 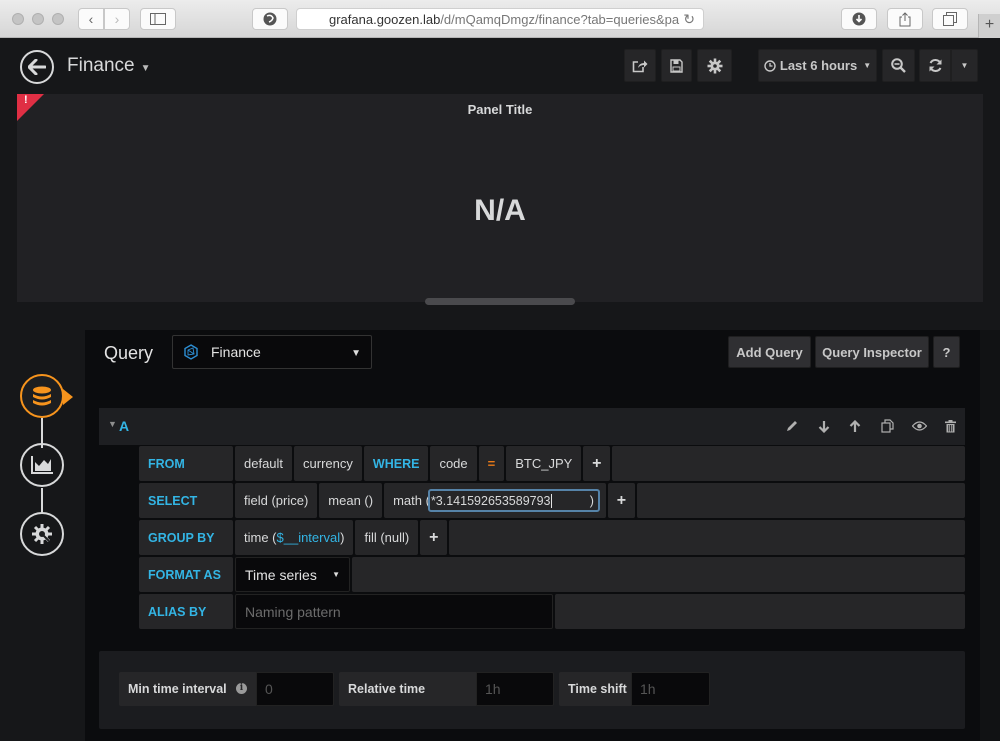 I want to click on from-label: FROM, so click(x=186, y=463).